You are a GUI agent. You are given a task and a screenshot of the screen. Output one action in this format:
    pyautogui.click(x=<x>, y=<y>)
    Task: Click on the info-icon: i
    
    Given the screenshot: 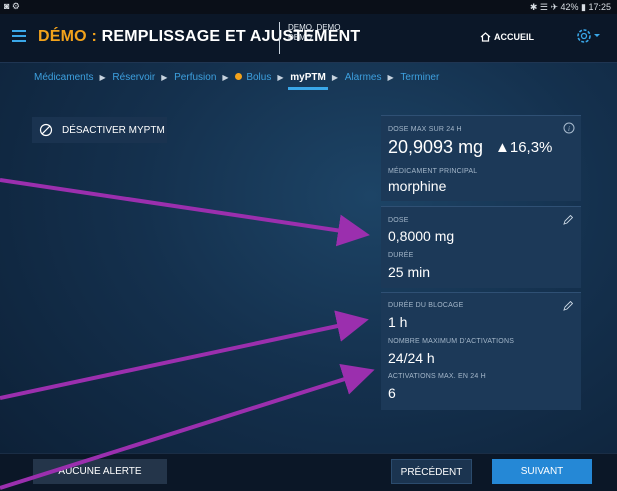 What is the action you would take?
    pyautogui.click(x=569, y=128)
    